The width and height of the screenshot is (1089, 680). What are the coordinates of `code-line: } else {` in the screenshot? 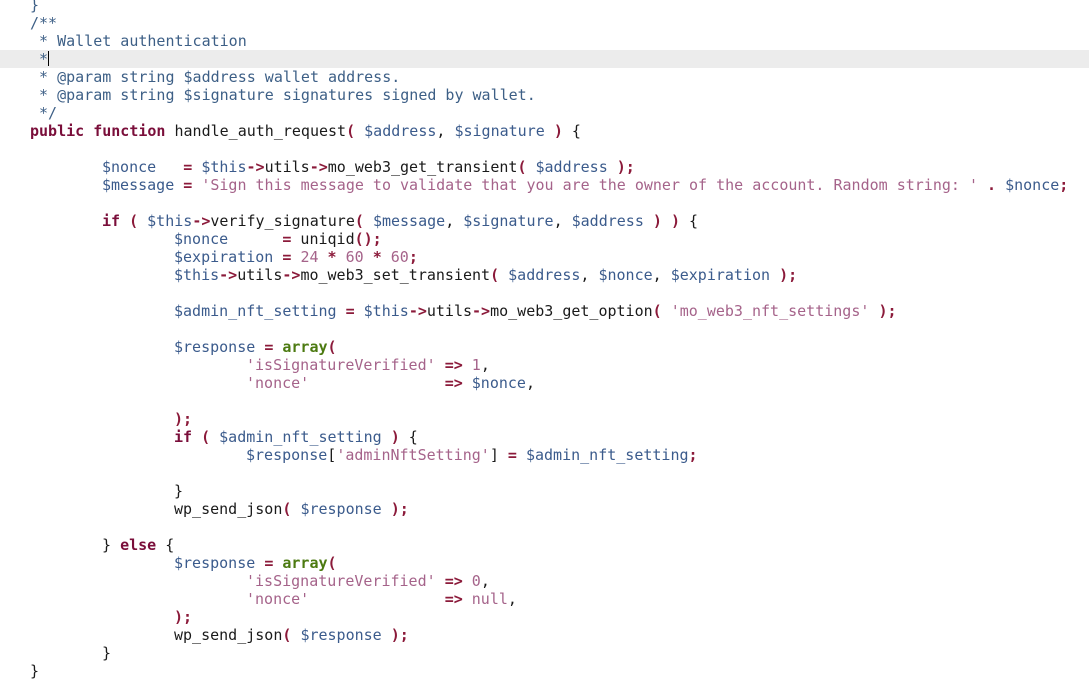 It's located at (544, 545).